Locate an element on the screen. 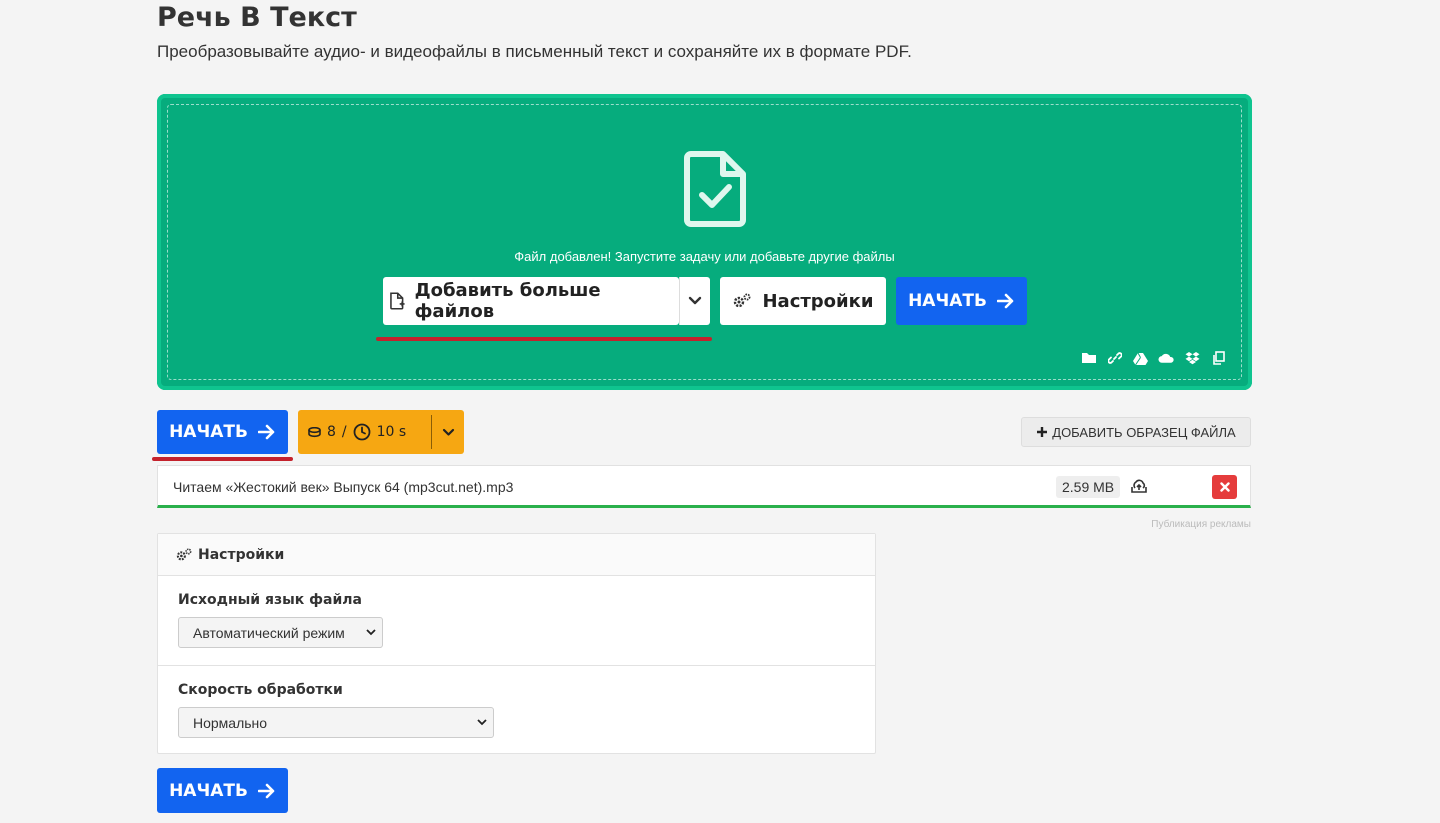 This screenshot has height=823, width=1440. onedrive-icon is located at coordinates (1166, 358).